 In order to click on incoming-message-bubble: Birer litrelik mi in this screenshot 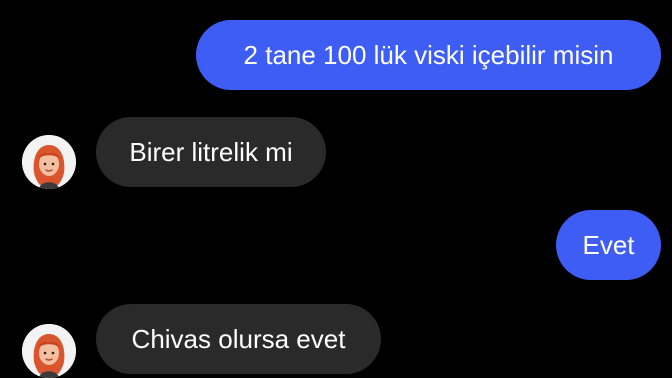, I will do `click(211, 152)`.